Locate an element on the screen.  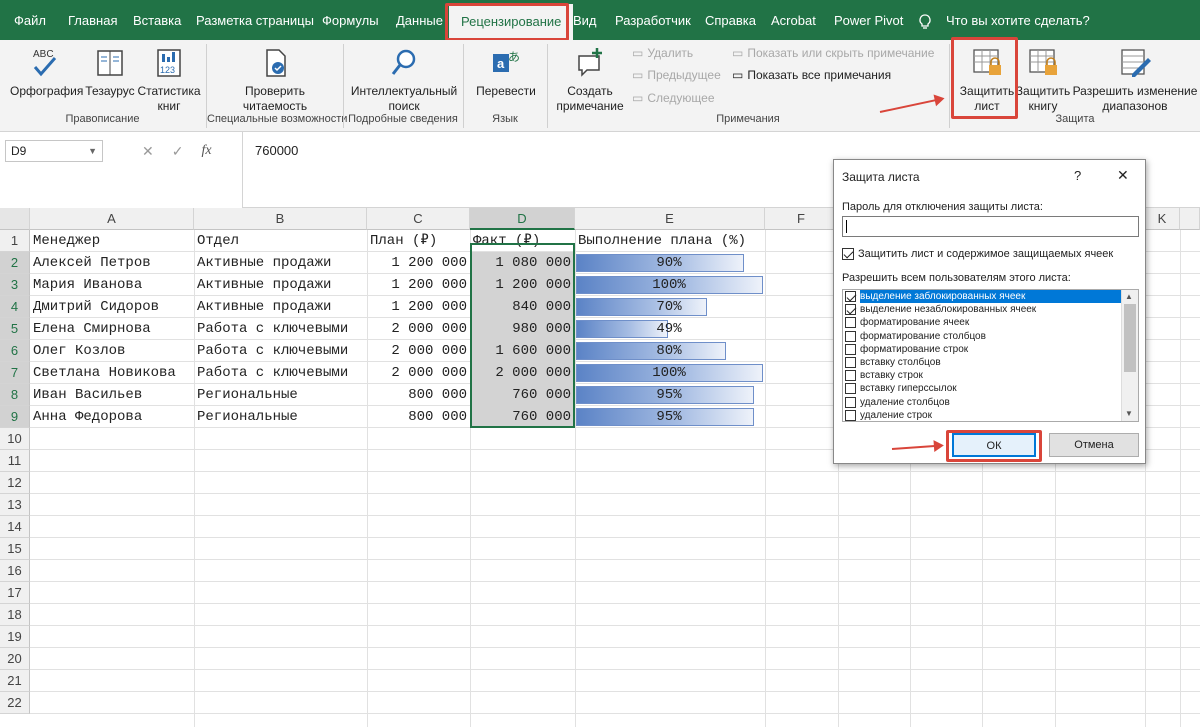
chevron-up-icon: ▲ is located at coordinates (1129, 296).